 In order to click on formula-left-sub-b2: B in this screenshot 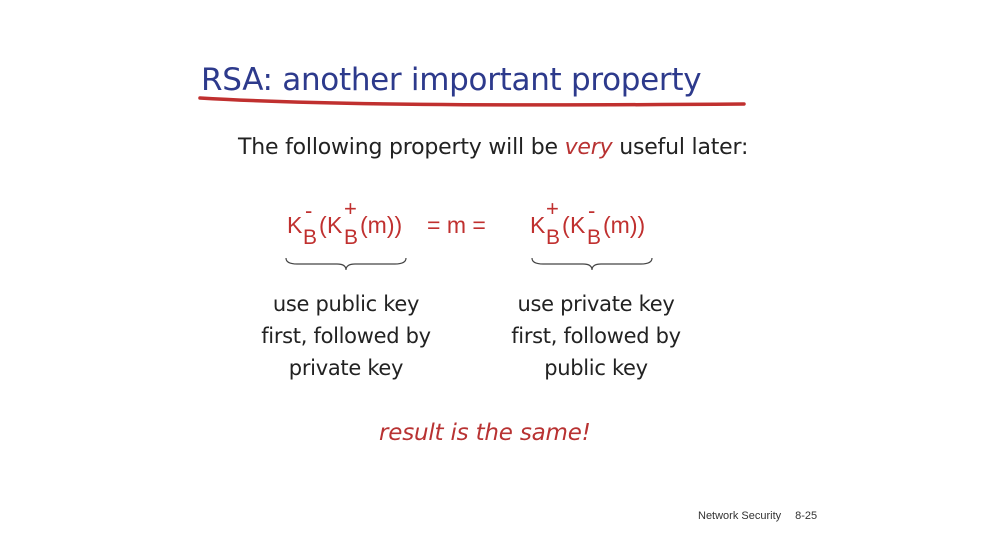, I will do `click(351, 237)`.